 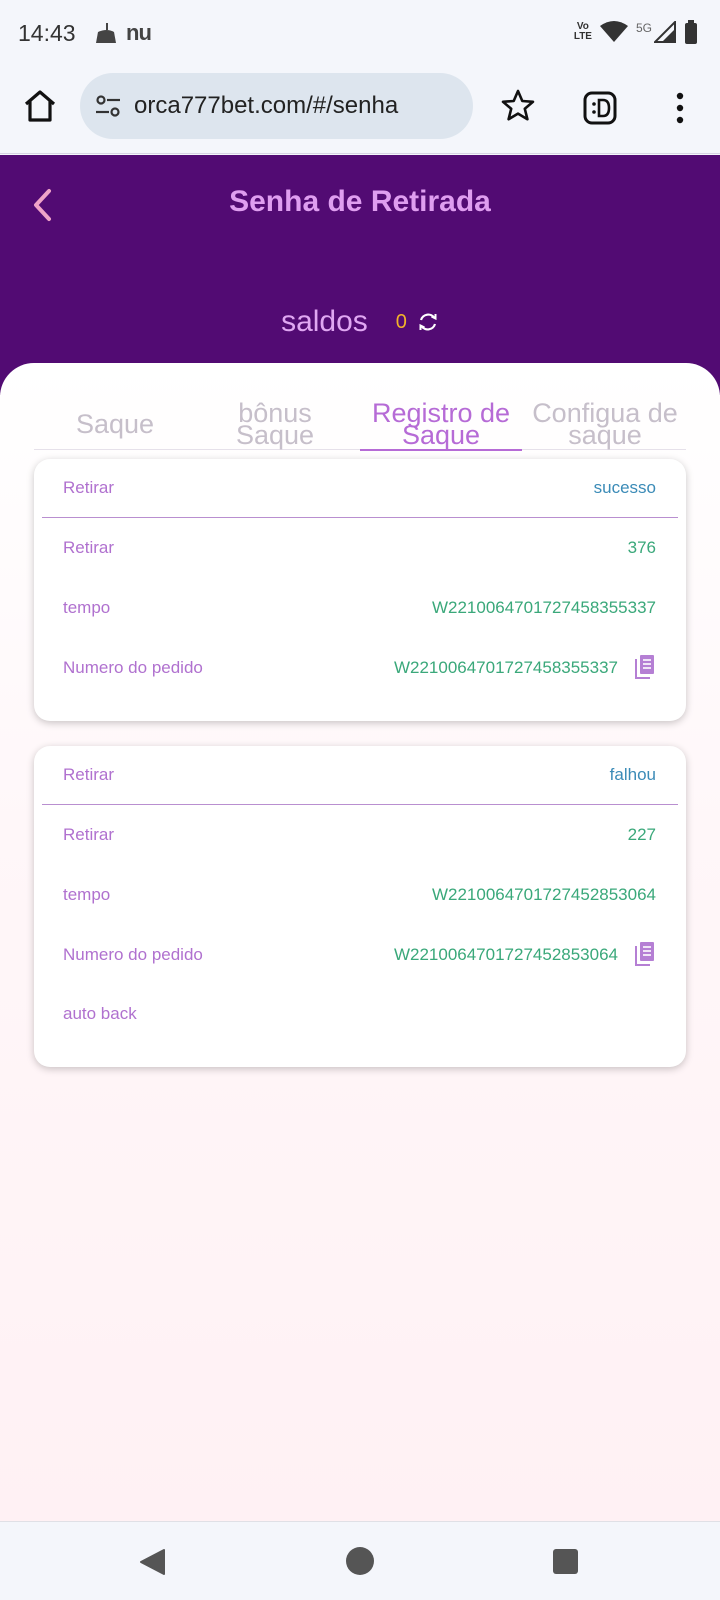 What do you see at coordinates (40, 106) in the screenshot?
I see `home-icon` at bounding box center [40, 106].